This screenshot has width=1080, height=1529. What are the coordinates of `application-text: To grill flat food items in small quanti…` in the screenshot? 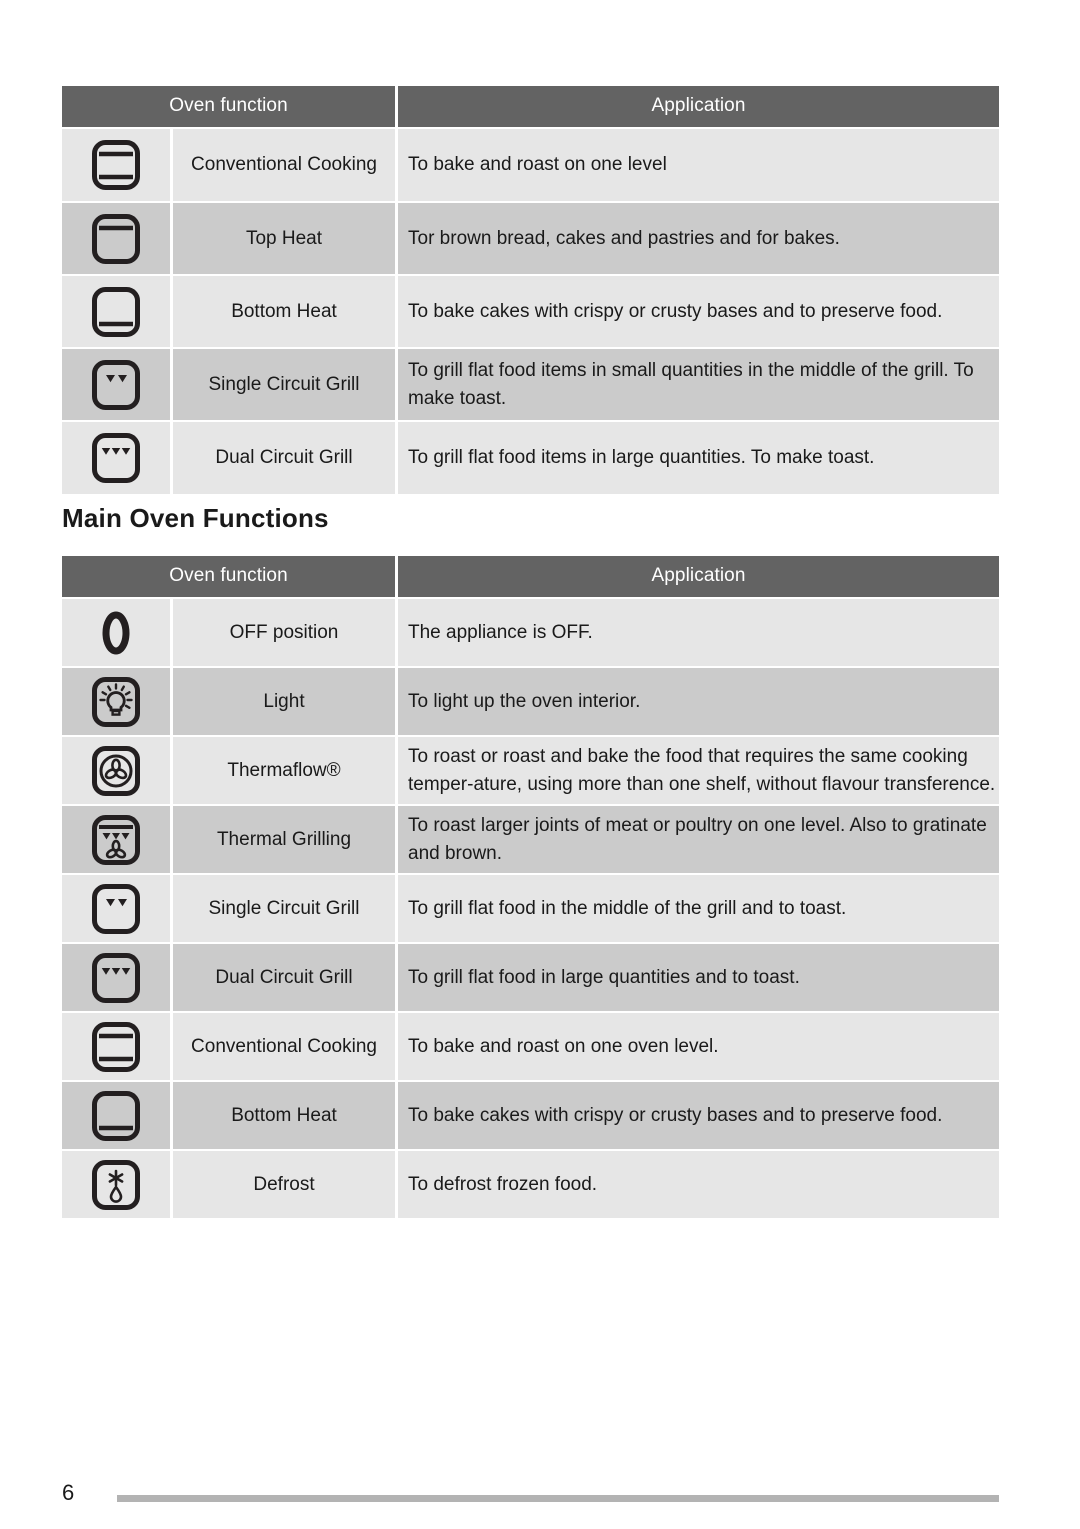 It's located at (691, 384).